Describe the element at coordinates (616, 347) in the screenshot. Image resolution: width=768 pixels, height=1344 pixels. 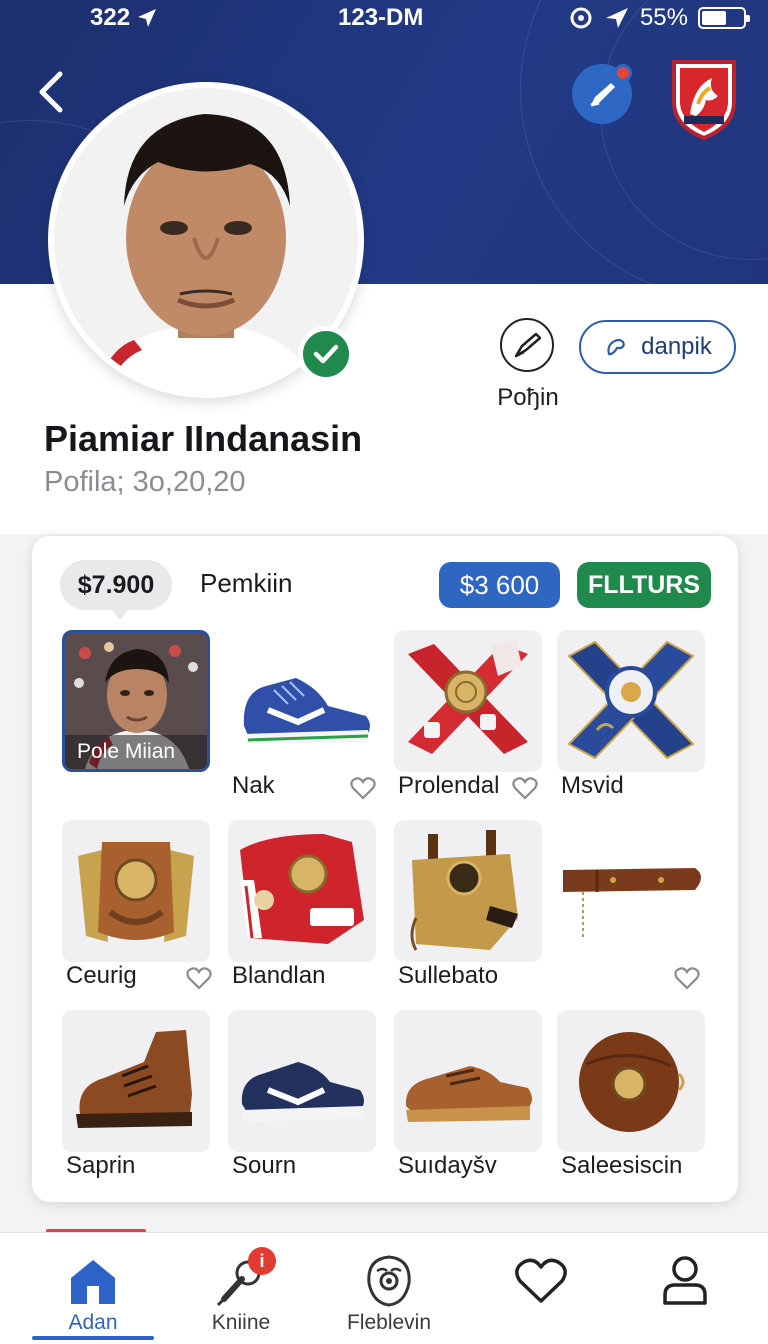
I see `hand-icon` at that location.